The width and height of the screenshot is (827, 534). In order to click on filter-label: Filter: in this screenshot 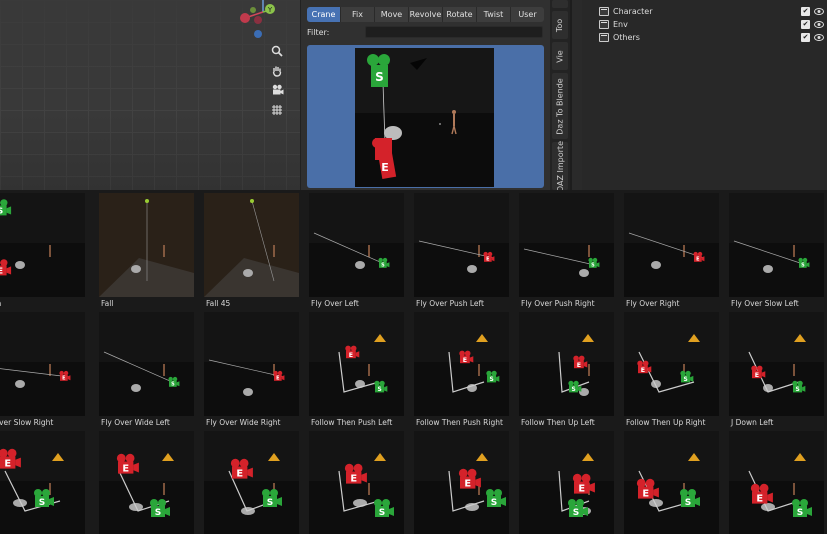, I will do `click(318, 32)`.